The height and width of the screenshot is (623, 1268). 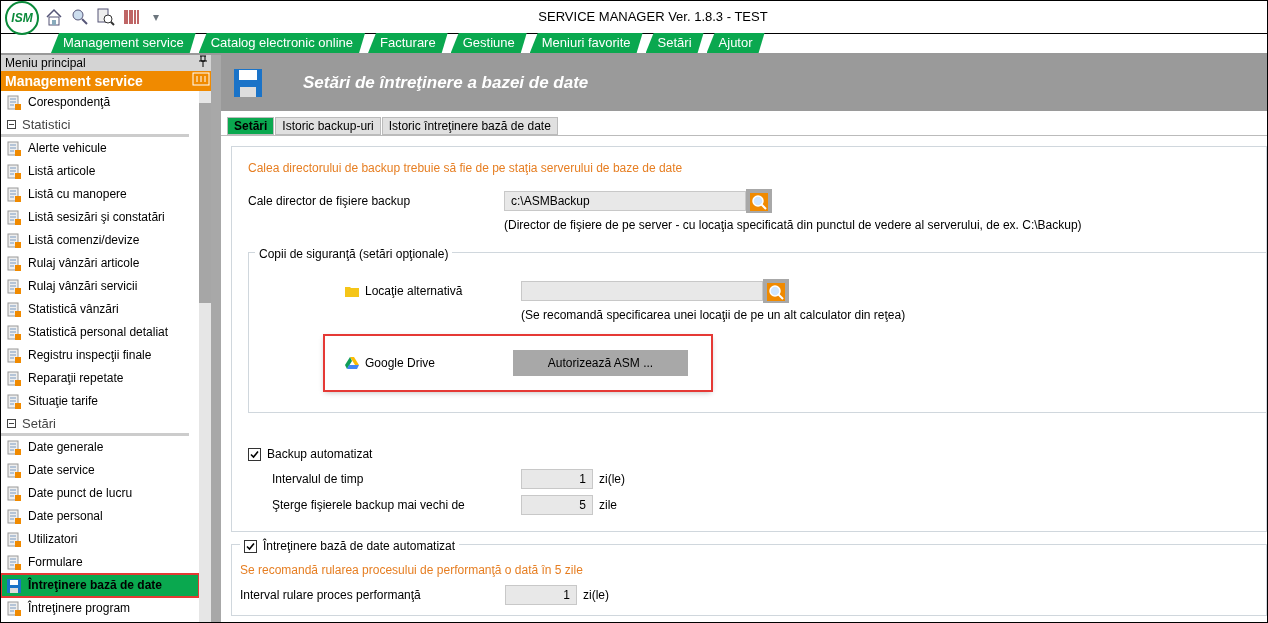 I want to click on sidebar-item: Rulaj vânzări servicii, so click(x=100, y=286).